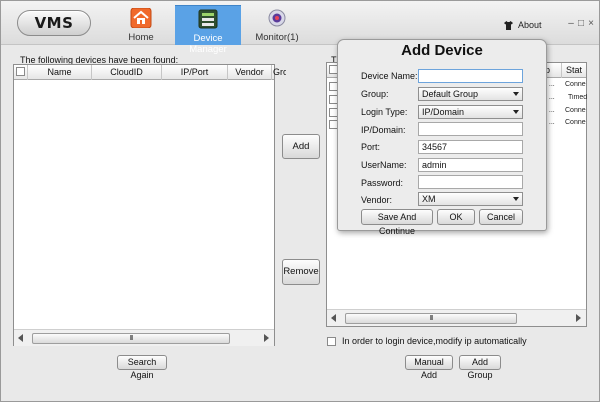 The height and width of the screenshot is (402, 600). What do you see at coordinates (141, 37) in the screenshot?
I see `tab-home-label: Home` at bounding box center [141, 37].